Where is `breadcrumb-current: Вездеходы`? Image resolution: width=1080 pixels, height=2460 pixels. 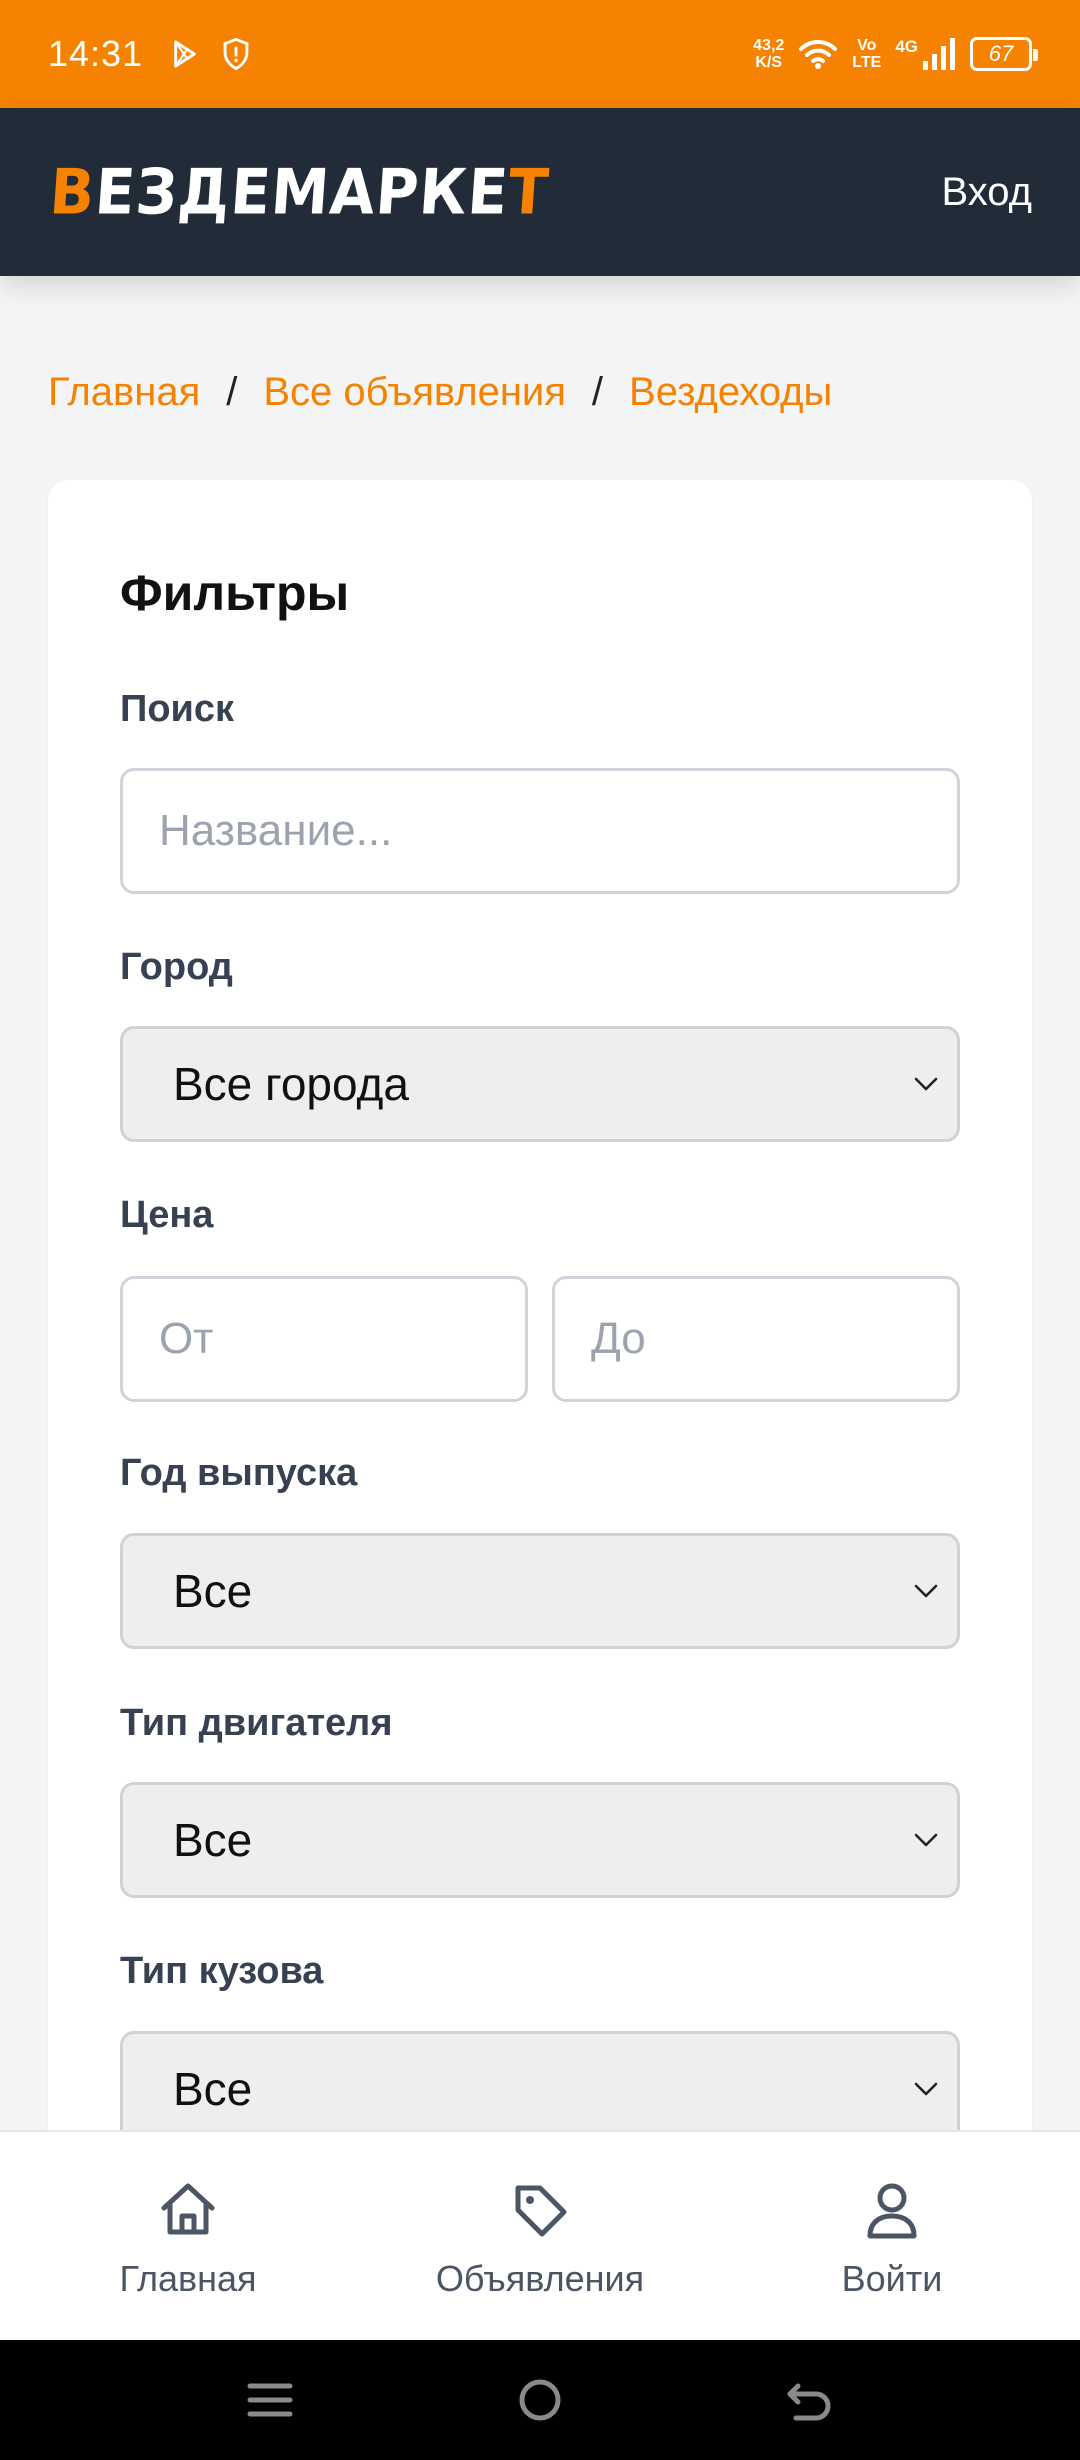 breadcrumb-current: Вездеходы is located at coordinates (730, 392).